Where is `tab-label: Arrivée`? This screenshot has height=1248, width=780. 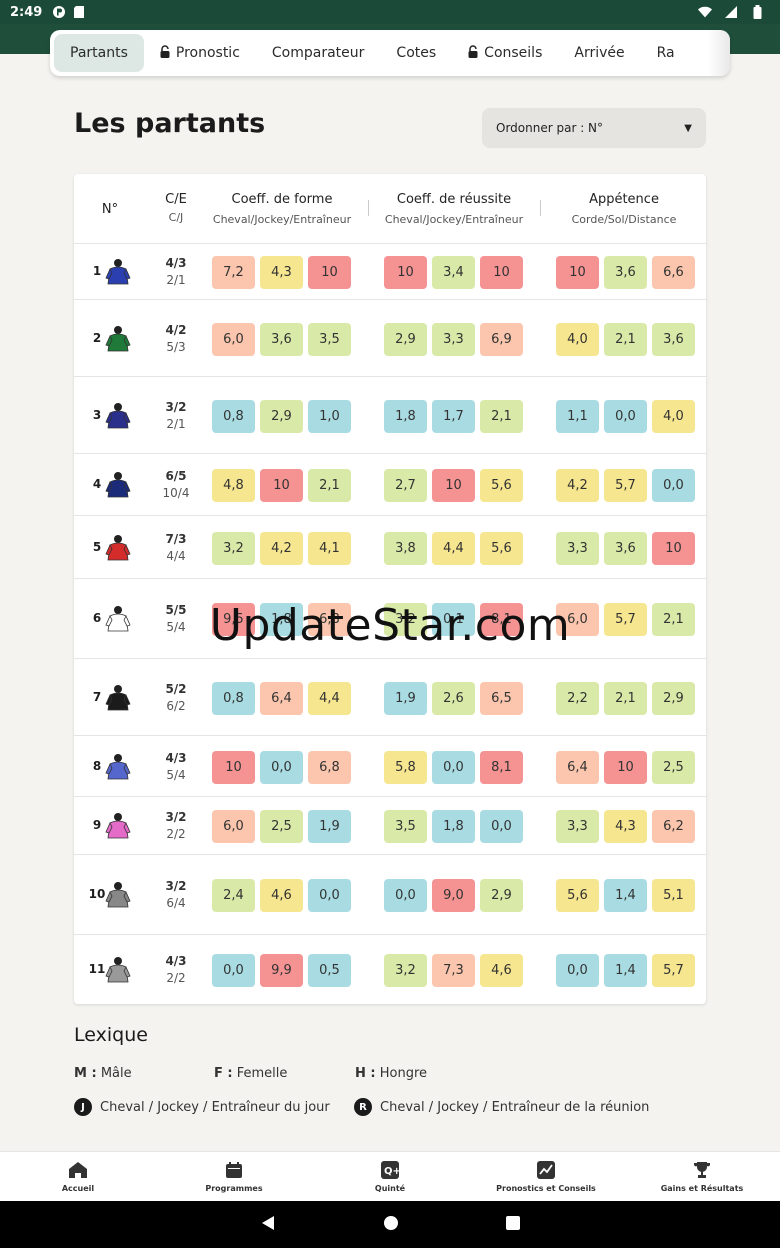 tab-label: Arrivée is located at coordinates (599, 53).